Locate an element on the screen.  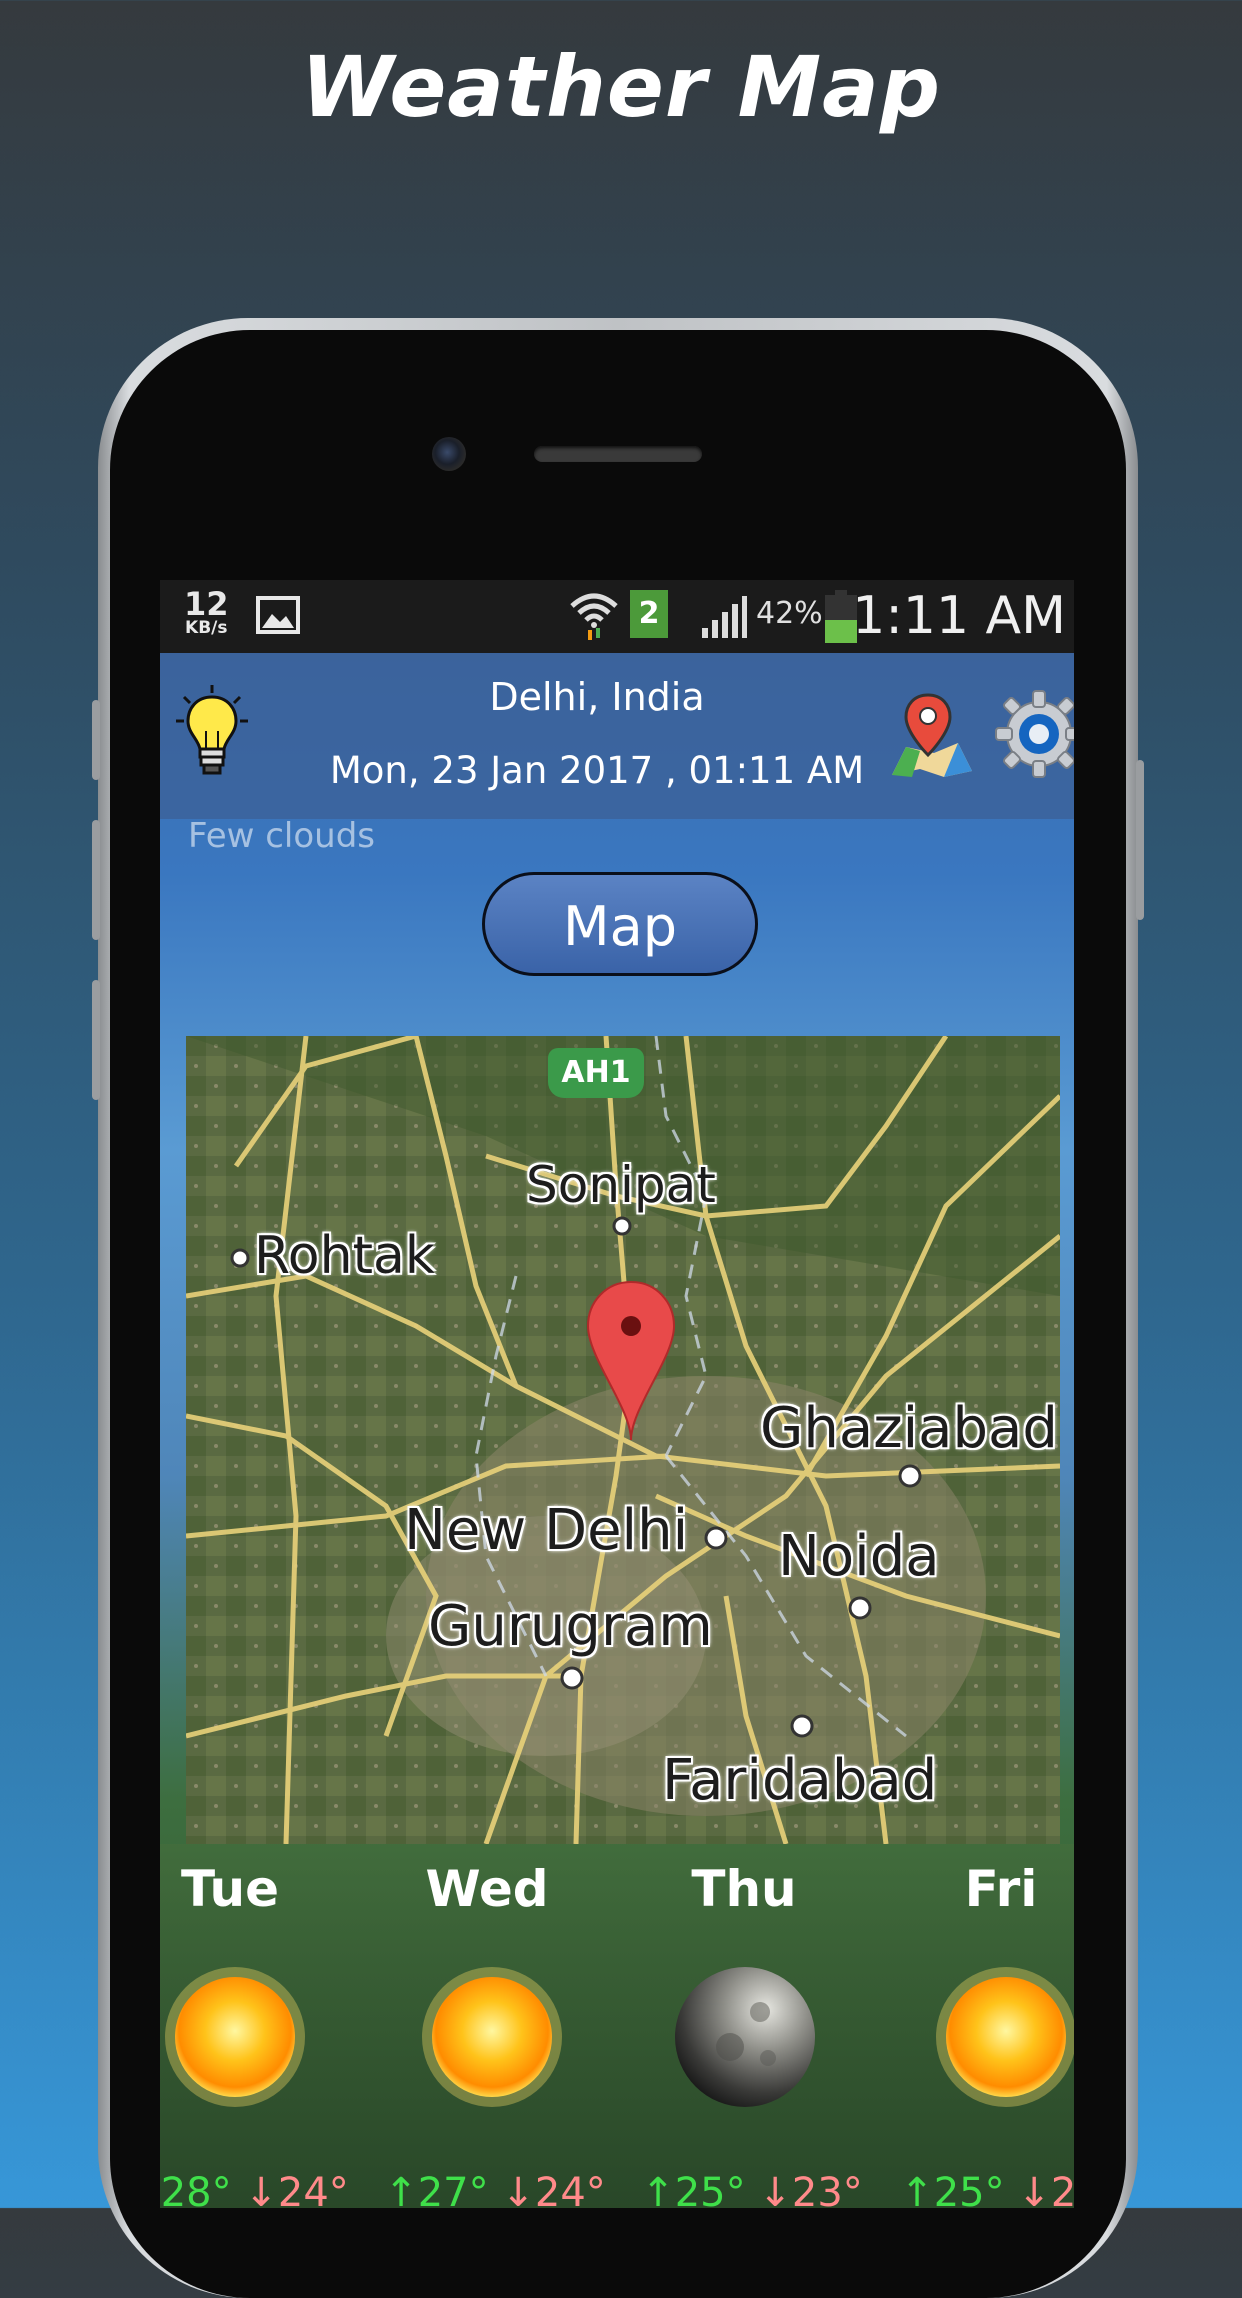
map-pin-icon is located at coordinates (932, 735).